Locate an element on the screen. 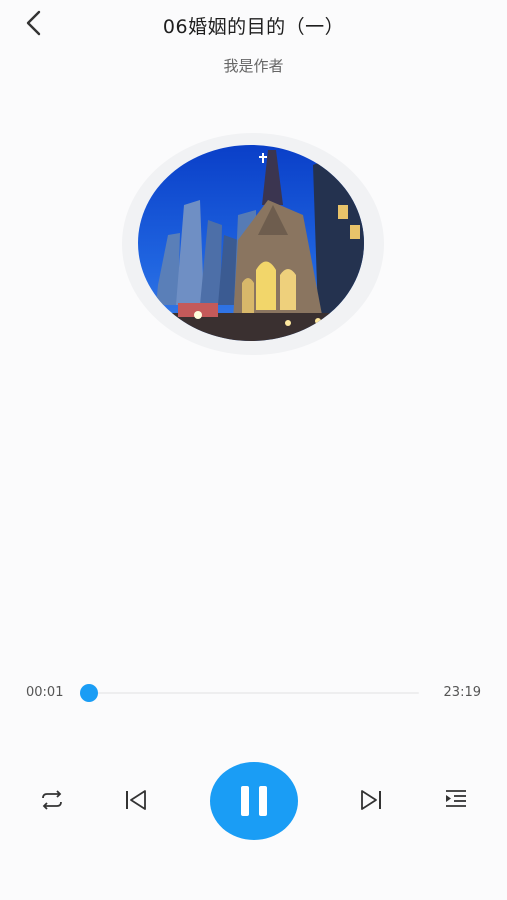 The height and width of the screenshot is (900, 507). pause-icon is located at coordinates (254, 801).